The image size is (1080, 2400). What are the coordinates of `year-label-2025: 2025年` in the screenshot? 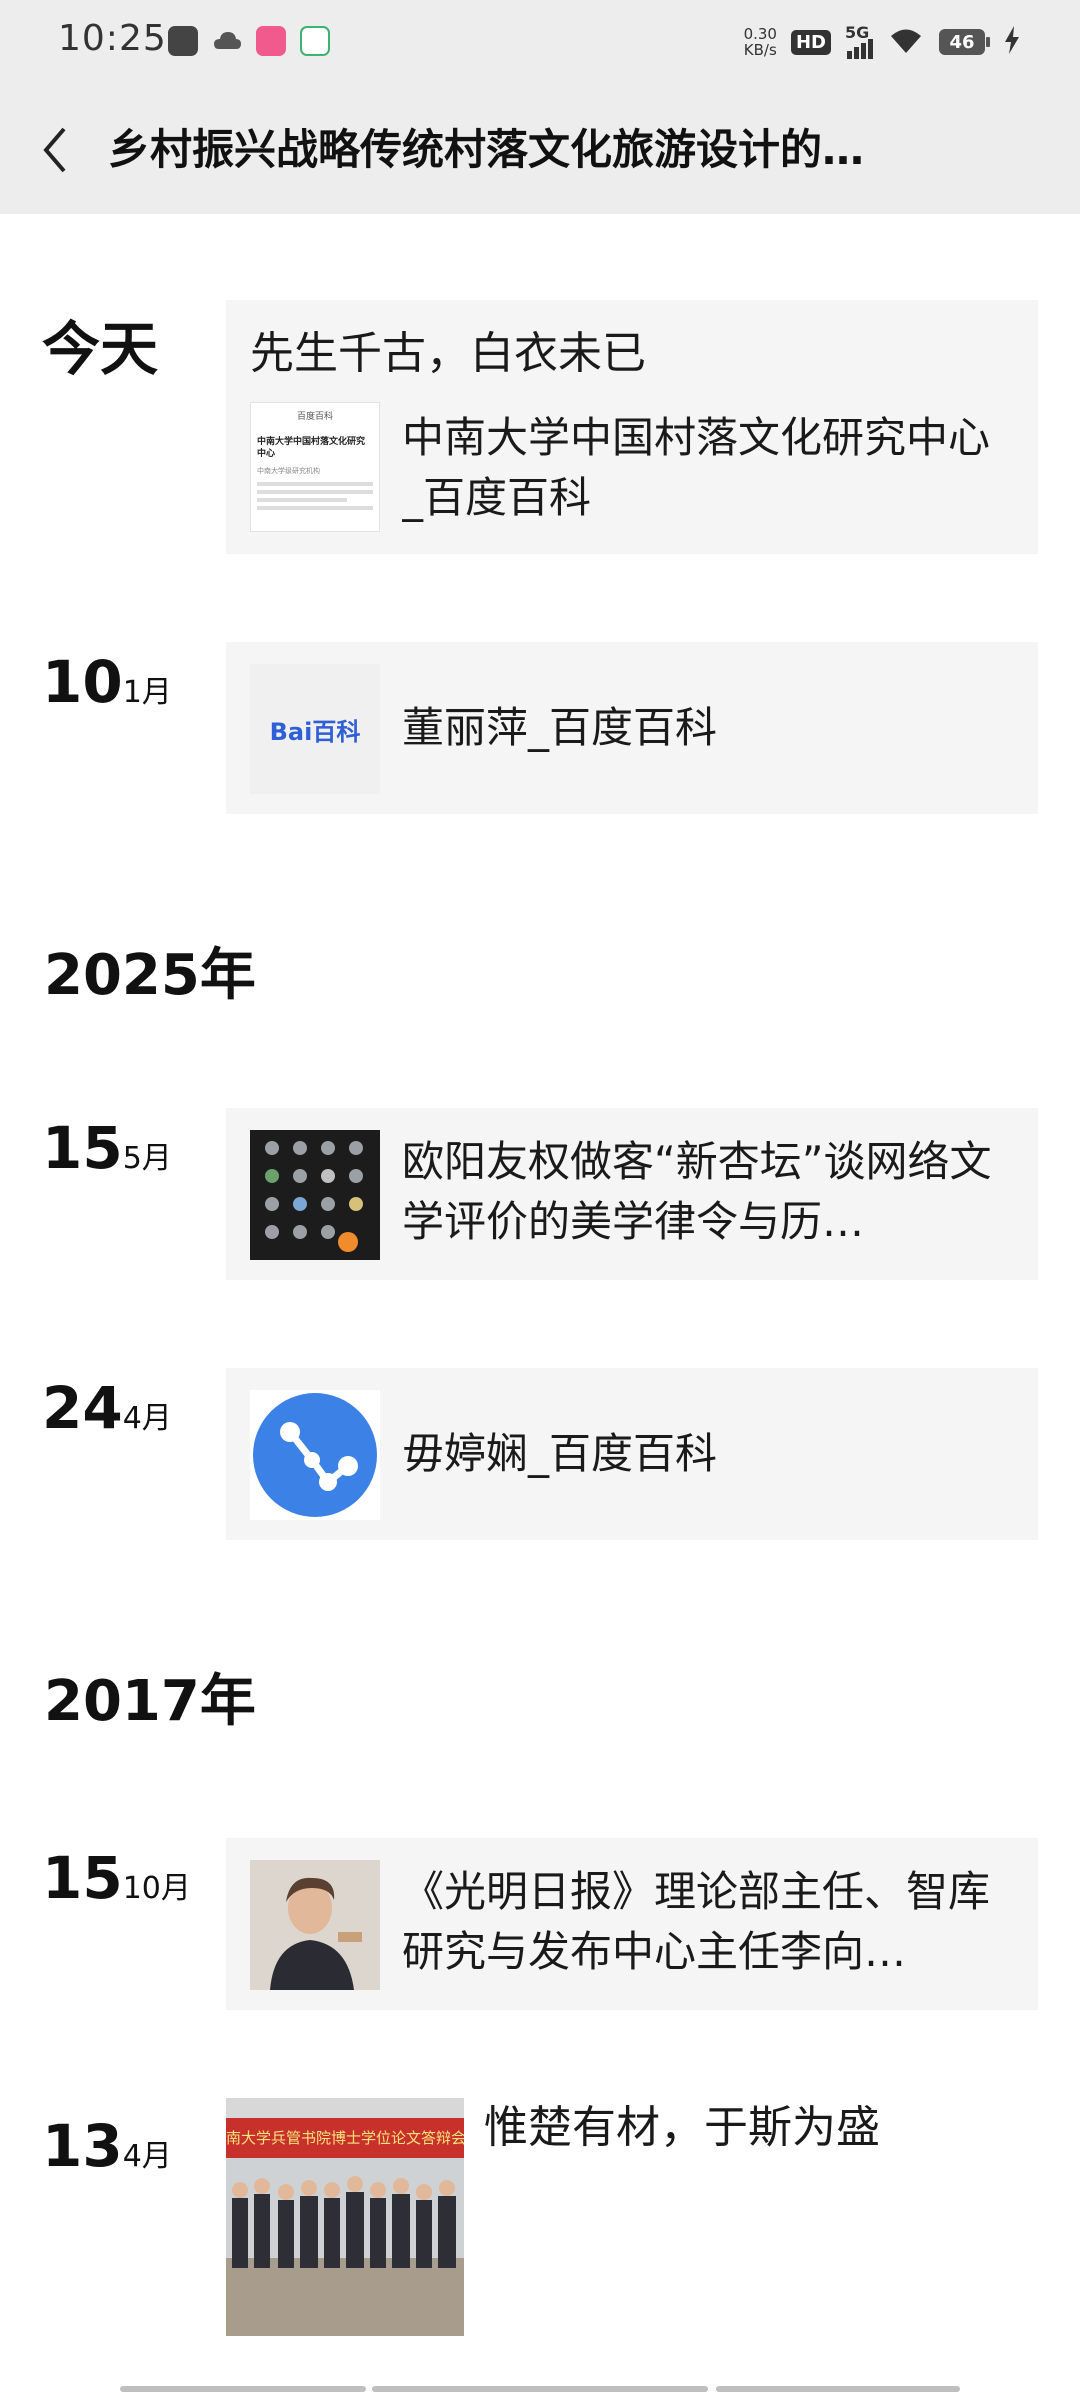 It's located at (150, 975).